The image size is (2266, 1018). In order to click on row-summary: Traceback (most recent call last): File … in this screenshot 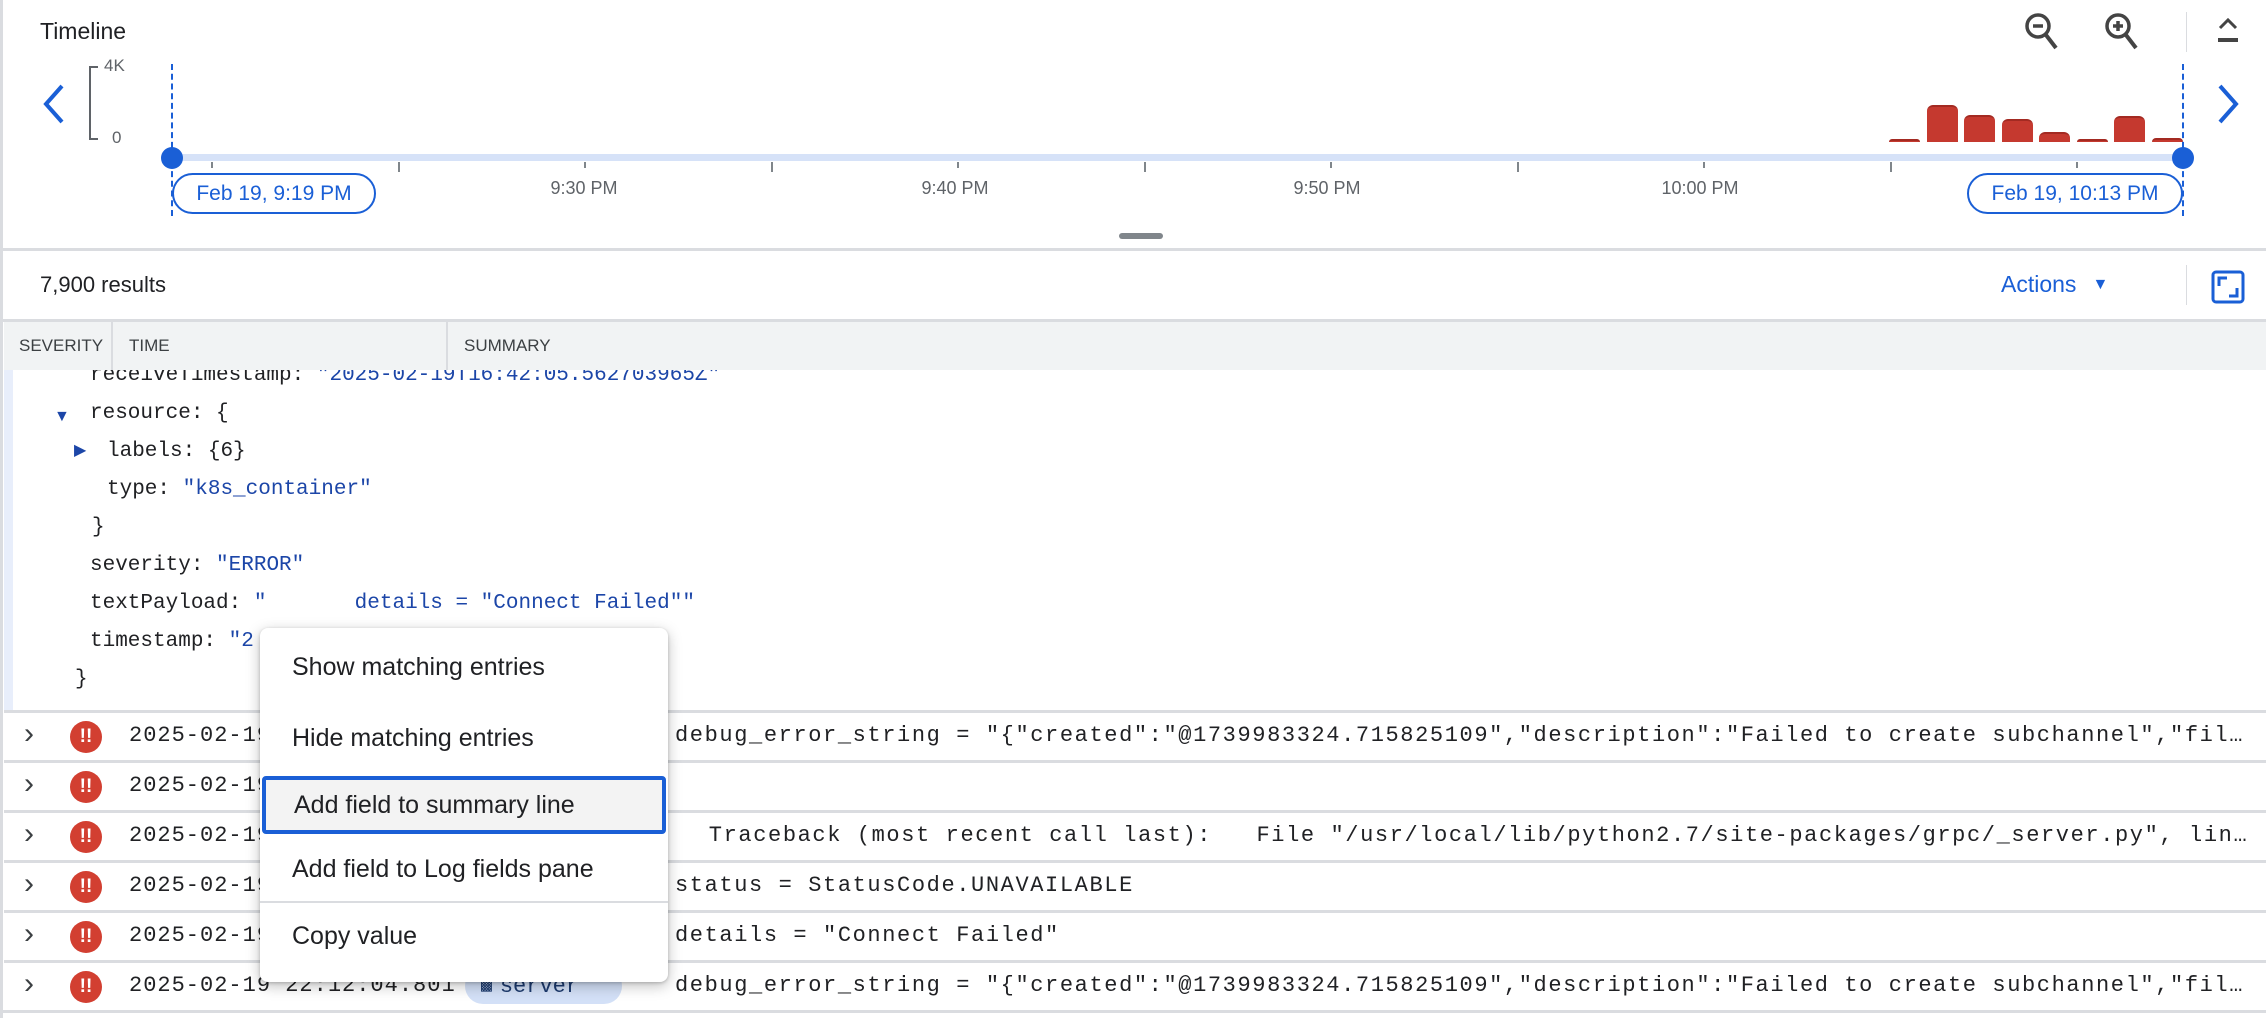, I will do `click(1478, 835)`.